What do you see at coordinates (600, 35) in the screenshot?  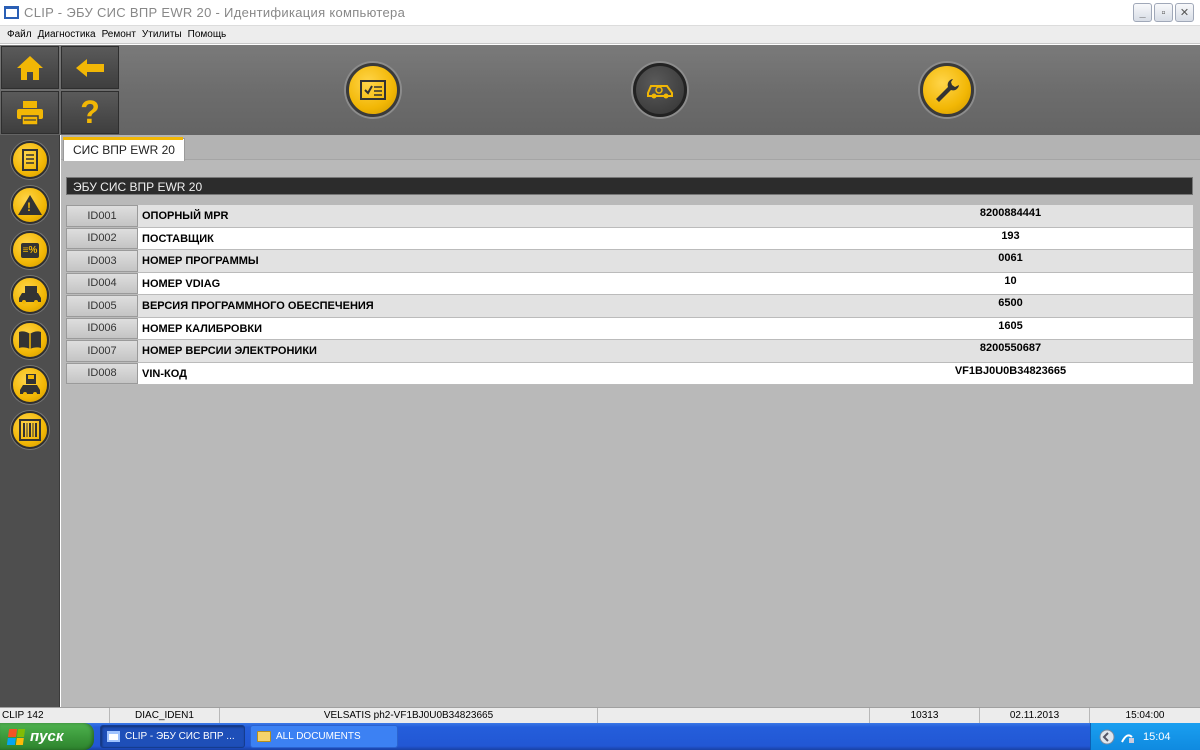 I see `menu-bar: Файл Диагностика Ремонт Утилиты Помощь` at bounding box center [600, 35].